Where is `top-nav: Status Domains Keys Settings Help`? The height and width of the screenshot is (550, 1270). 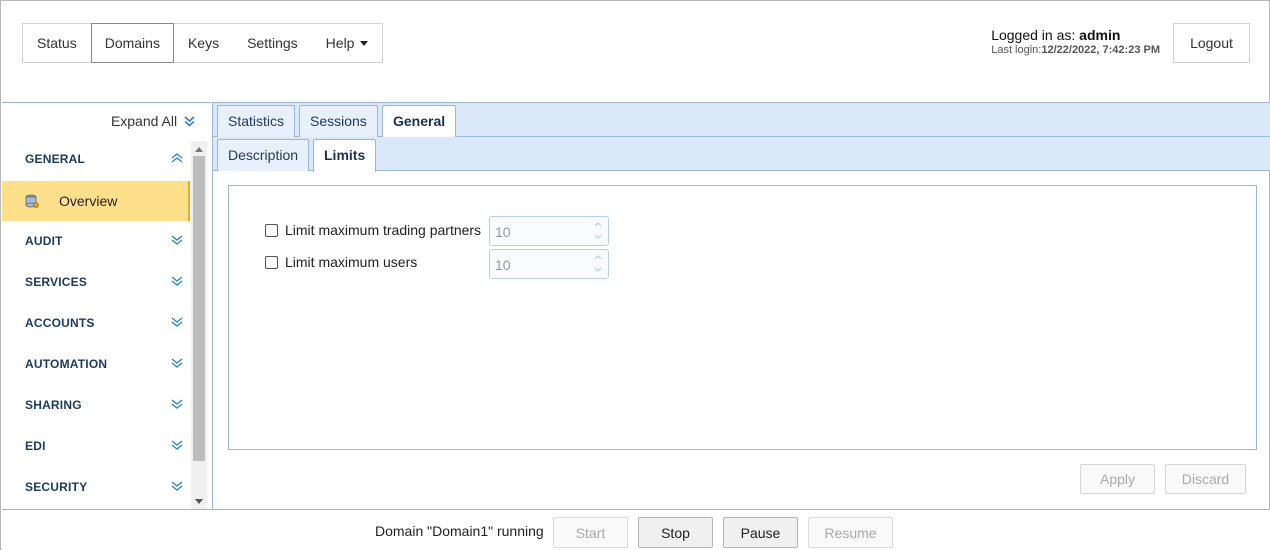
top-nav: Status Domains Keys Settings Help is located at coordinates (203, 43).